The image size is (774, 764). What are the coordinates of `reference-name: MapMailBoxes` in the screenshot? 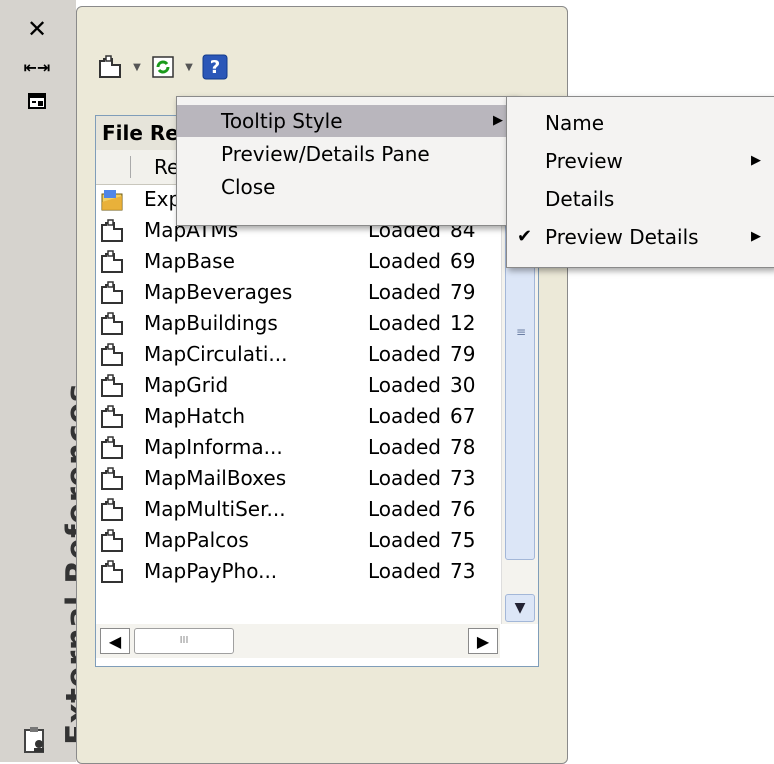 It's located at (215, 478).